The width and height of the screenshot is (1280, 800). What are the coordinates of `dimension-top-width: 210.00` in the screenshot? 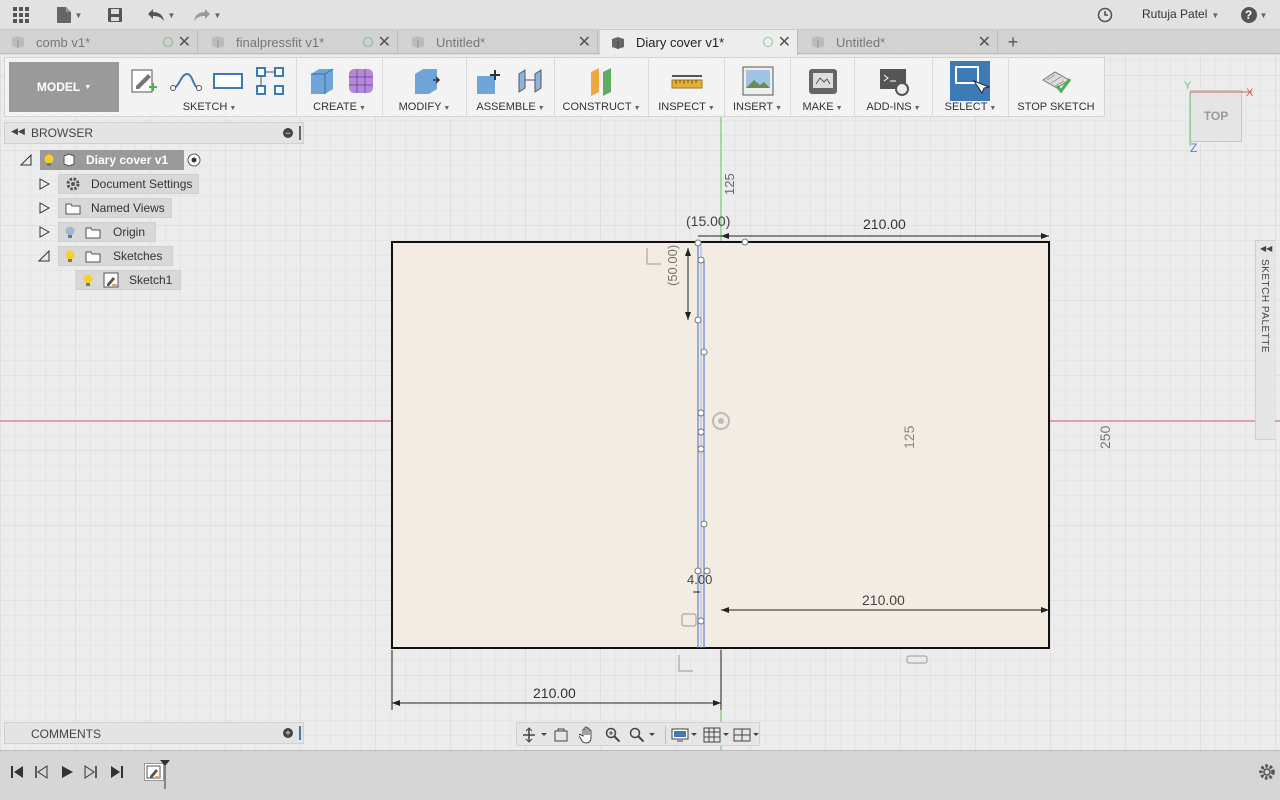 It's located at (884, 224).